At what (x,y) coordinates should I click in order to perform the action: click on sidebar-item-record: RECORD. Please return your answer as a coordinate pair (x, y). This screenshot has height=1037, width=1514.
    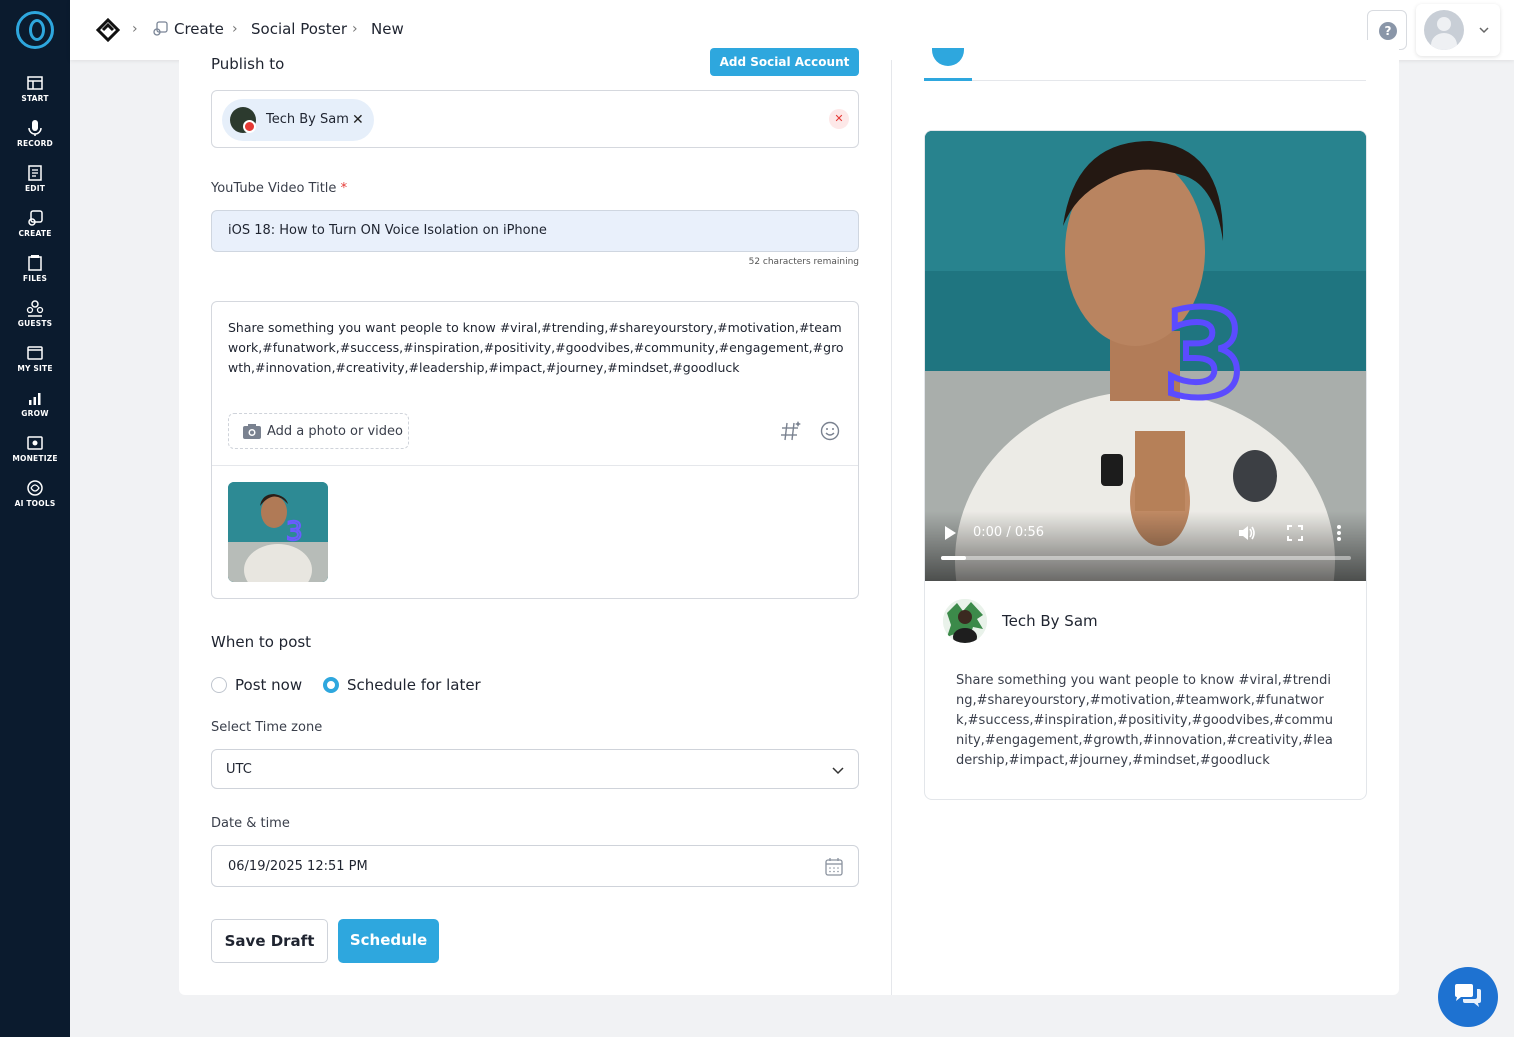
    Looking at the image, I should click on (35, 139).